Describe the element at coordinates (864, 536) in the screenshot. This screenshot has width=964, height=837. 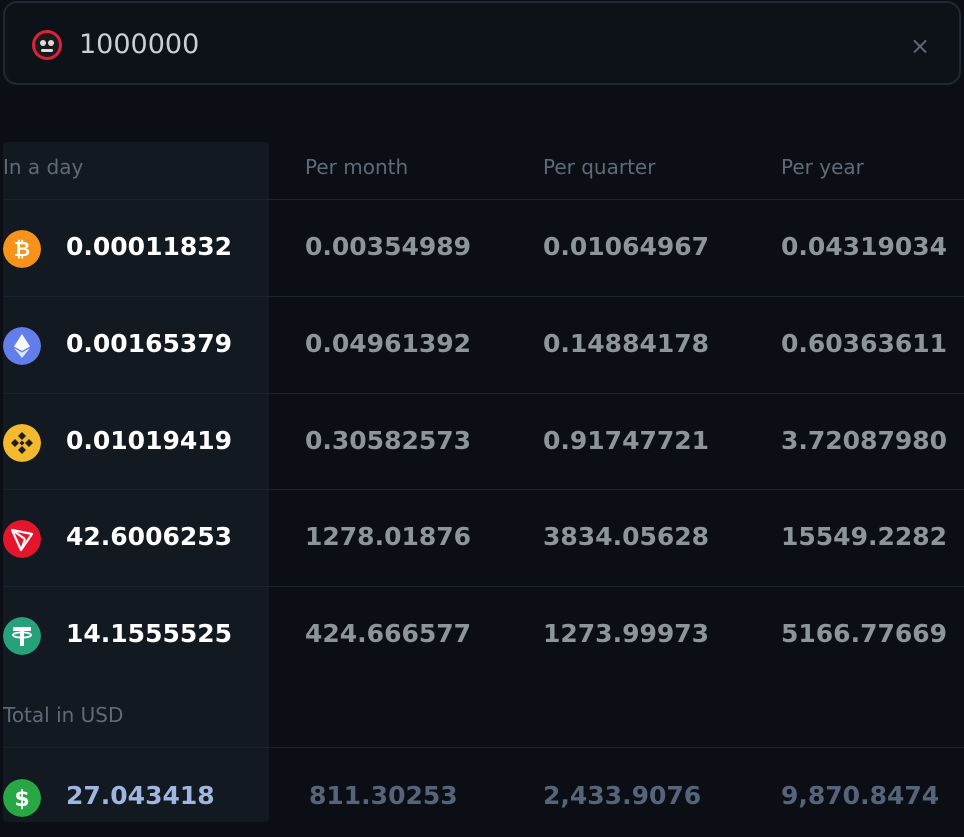
I see `year-value: 15549.2282` at that location.